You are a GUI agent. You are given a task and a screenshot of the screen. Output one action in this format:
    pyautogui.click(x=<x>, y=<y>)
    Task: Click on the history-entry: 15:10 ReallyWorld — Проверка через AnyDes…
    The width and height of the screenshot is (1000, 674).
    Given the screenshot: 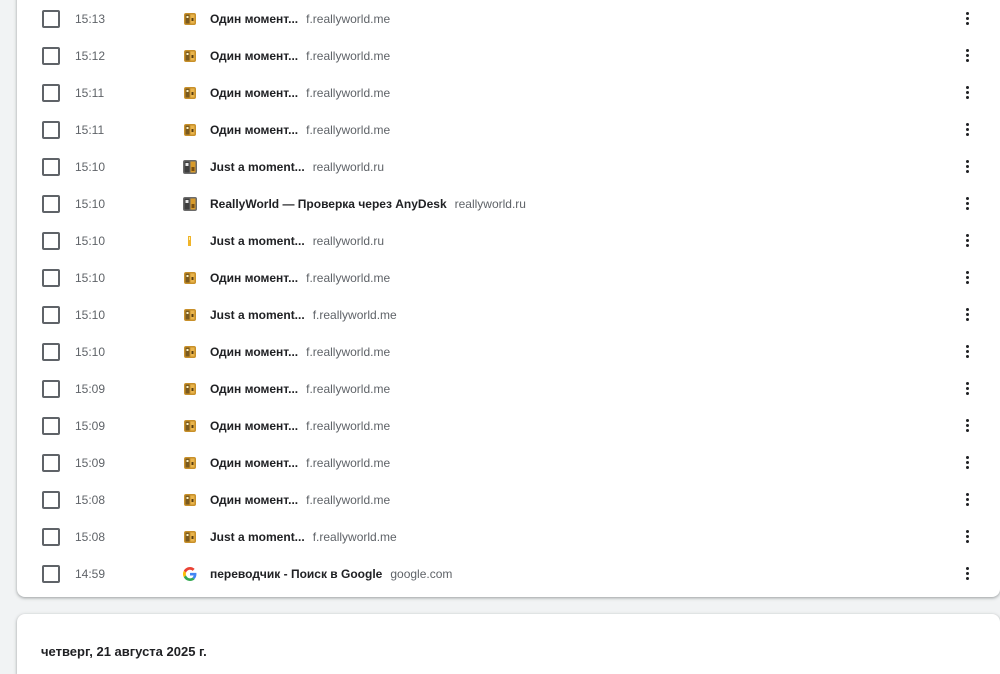 What is the action you would take?
    pyautogui.click(x=508, y=203)
    